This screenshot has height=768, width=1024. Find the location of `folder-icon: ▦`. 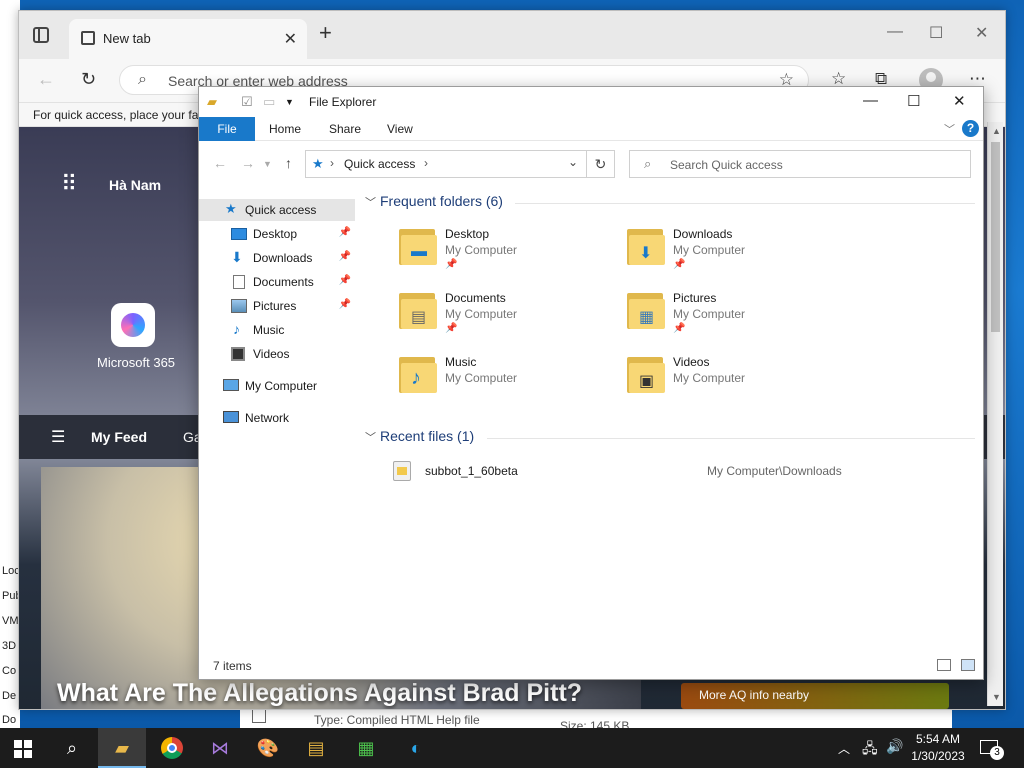

folder-icon: ▦ is located at coordinates (646, 311).